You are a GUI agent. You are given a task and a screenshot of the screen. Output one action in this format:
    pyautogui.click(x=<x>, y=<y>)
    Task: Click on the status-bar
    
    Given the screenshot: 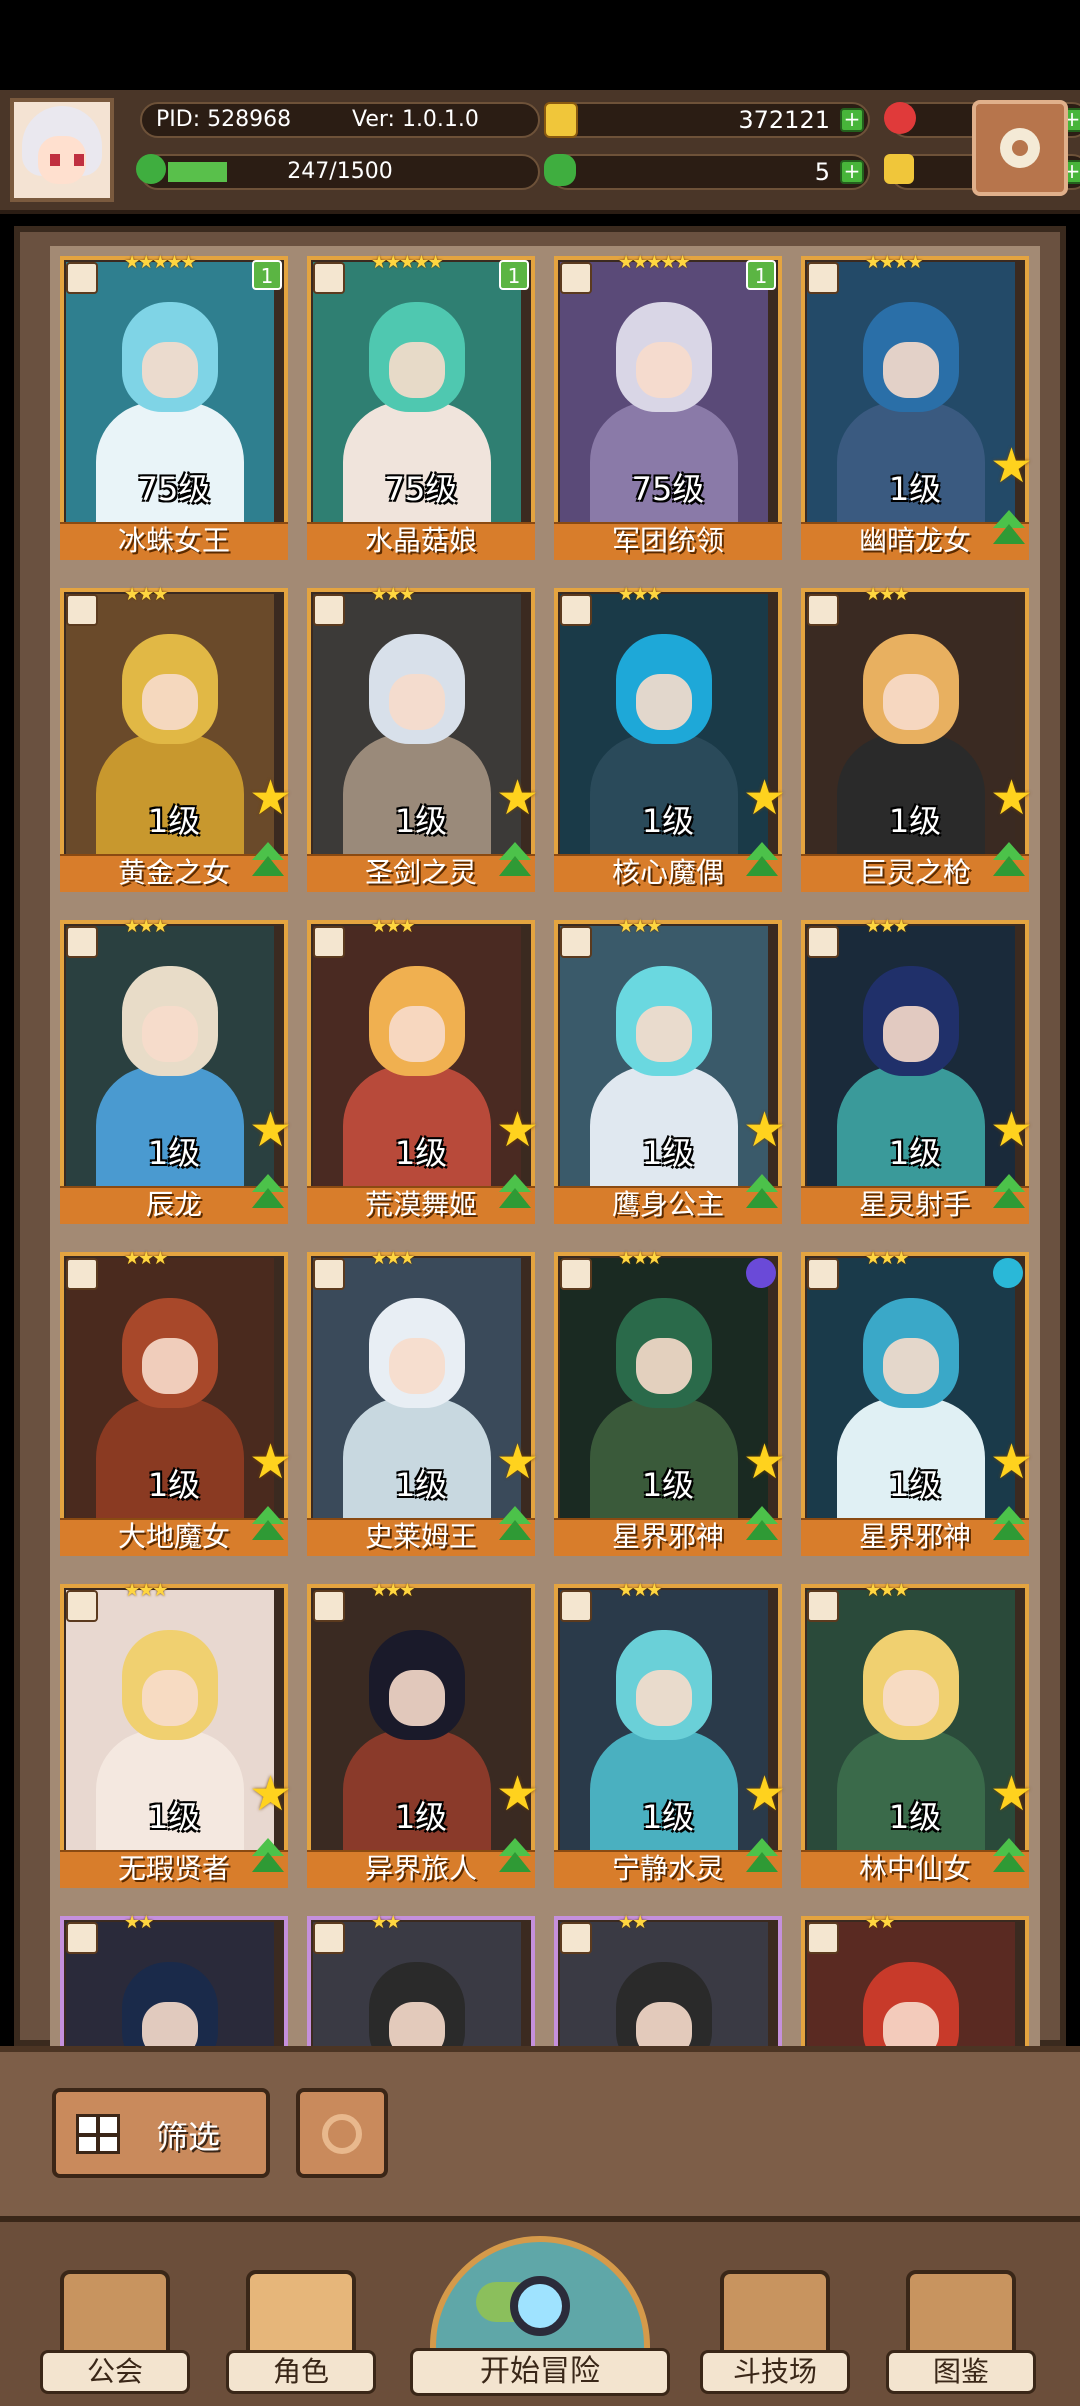 What is the action you would take?
    pyautogui.click(x=540, y=45)
    